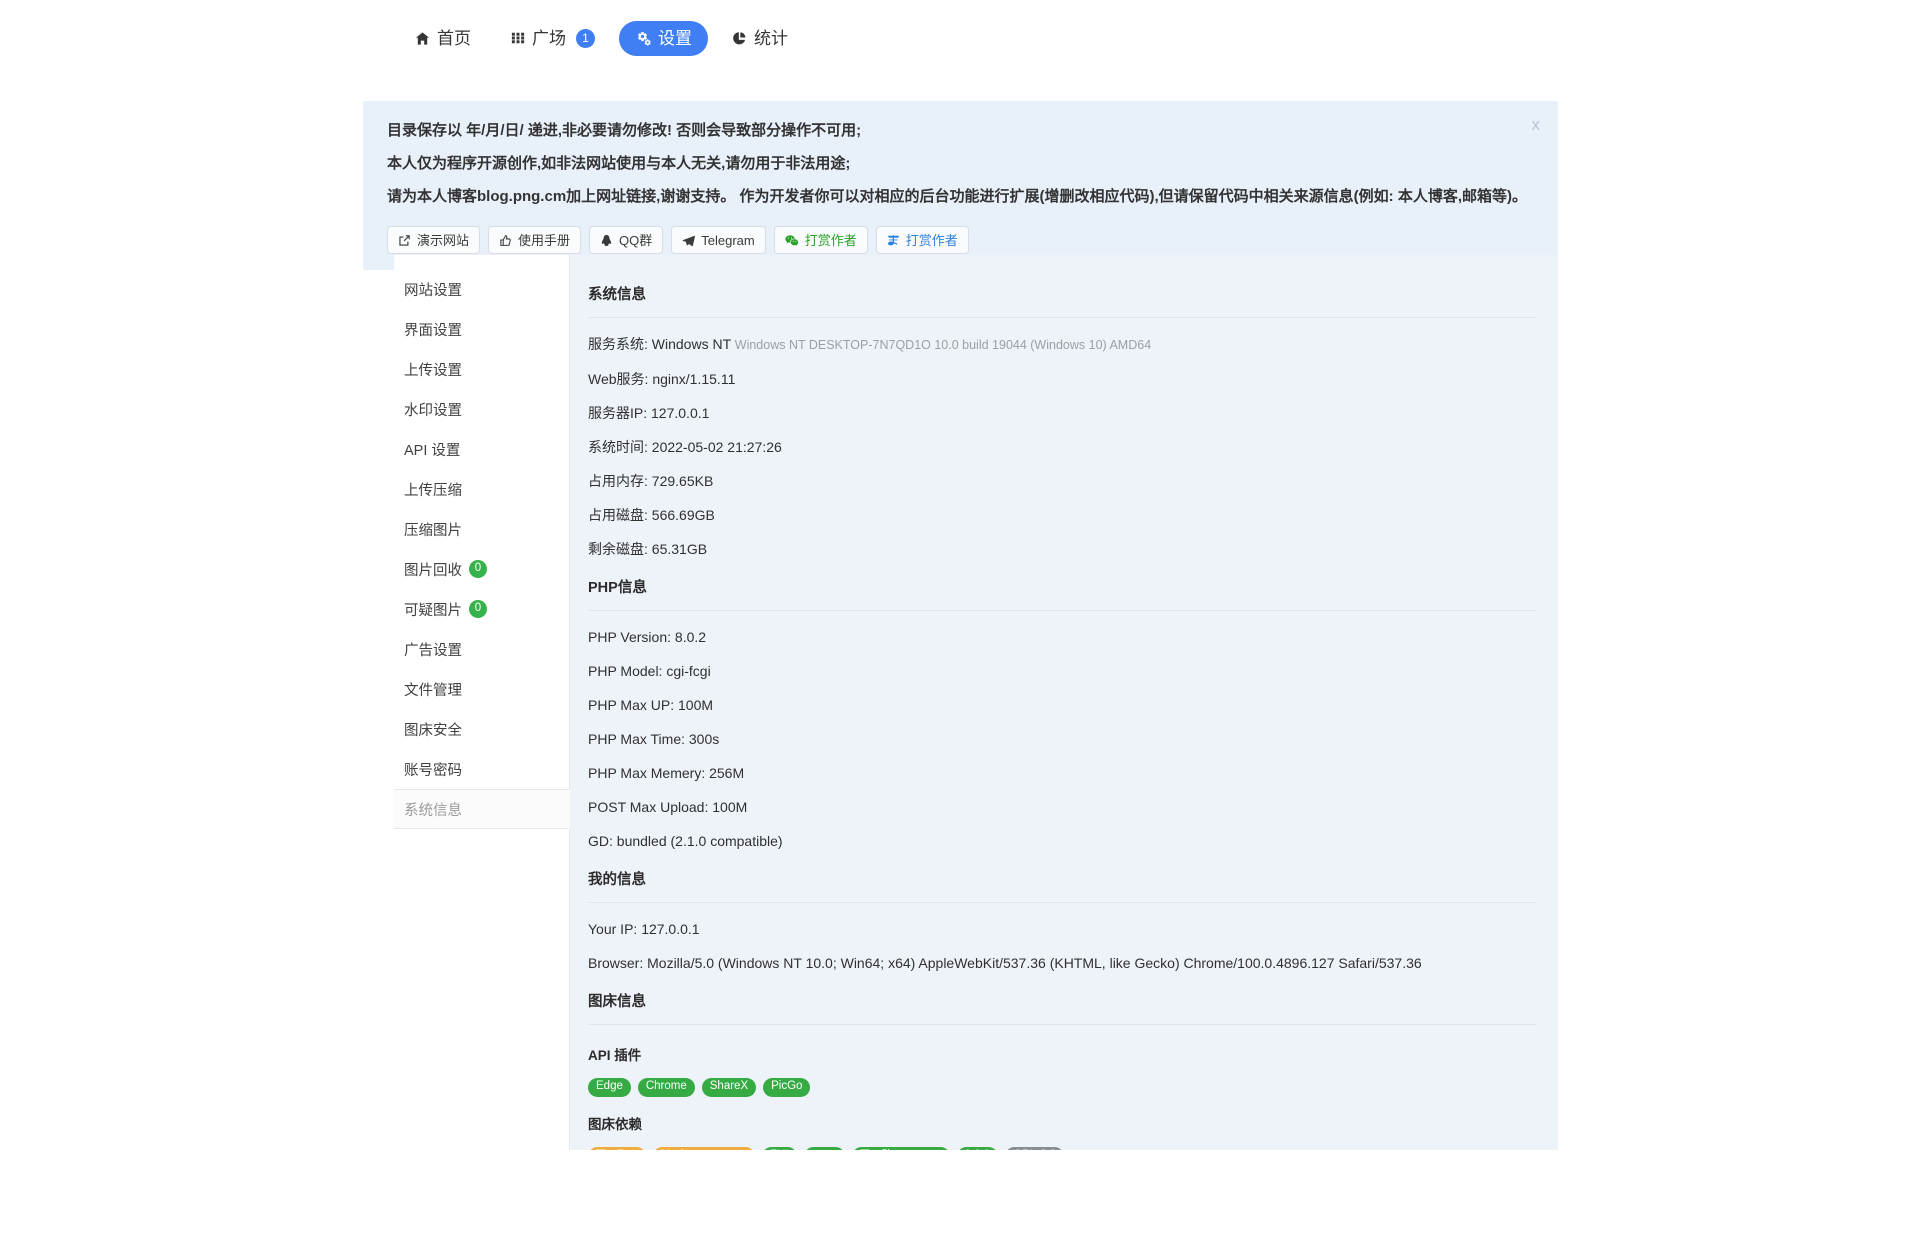 This screenshot has width=1920, height=1254. Describe the element at coordinates (481, 689) in the screenshot. I see `sidebar-item-file-manager: 文件管理` at that location.